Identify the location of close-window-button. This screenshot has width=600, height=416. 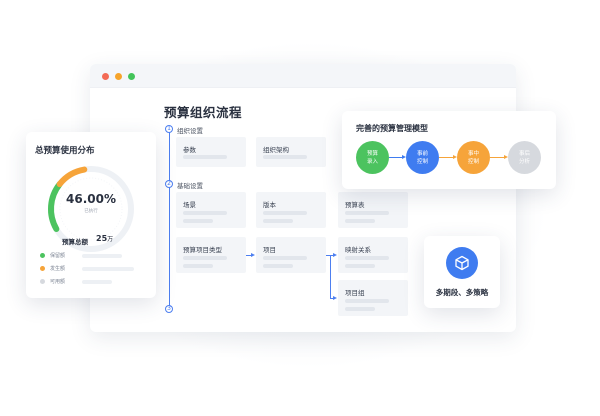
(105, 76).